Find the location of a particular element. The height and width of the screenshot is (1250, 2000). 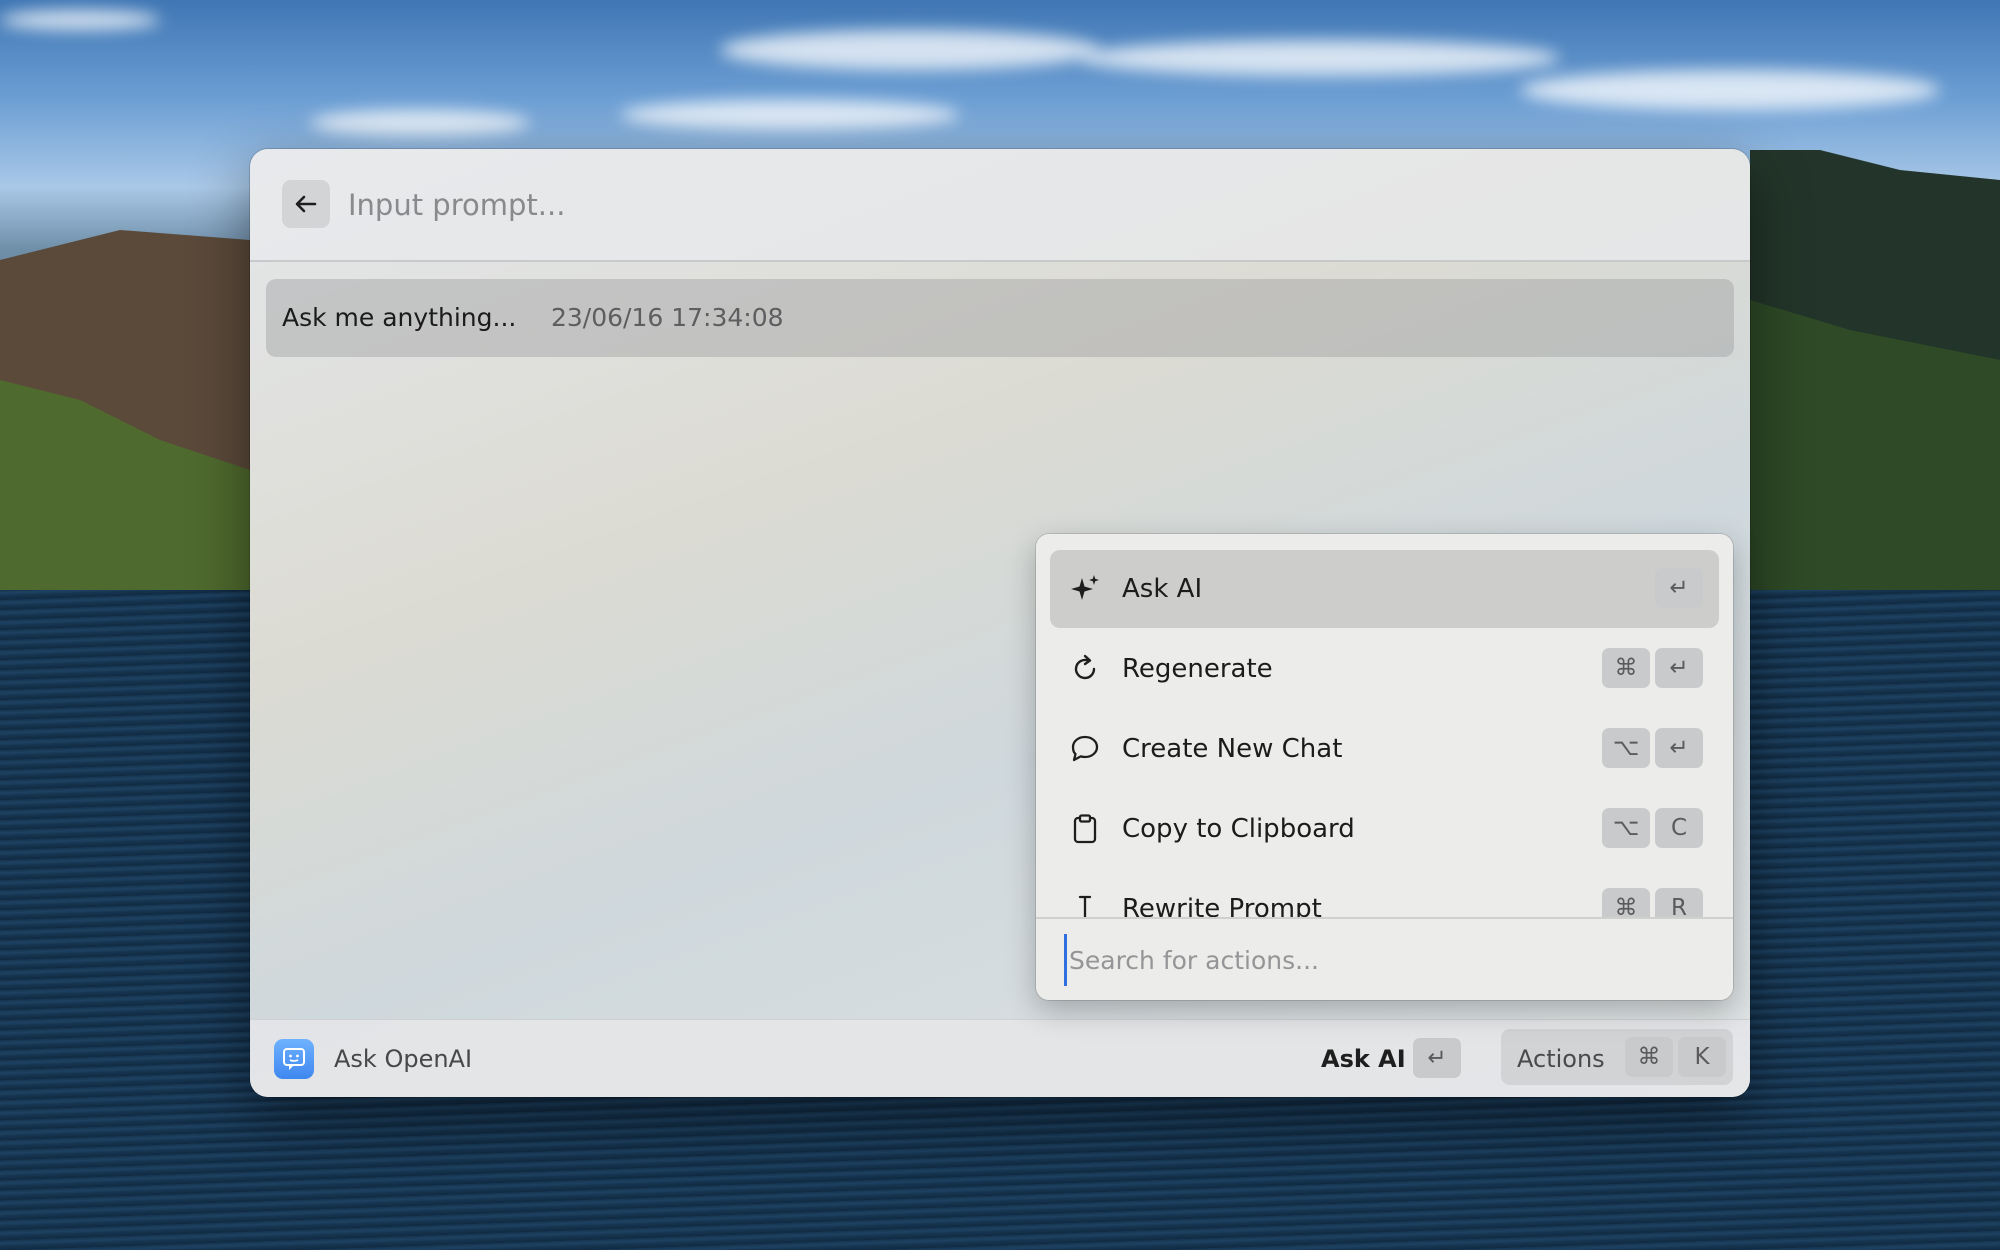

back-button is located at coordinates (306, 204).